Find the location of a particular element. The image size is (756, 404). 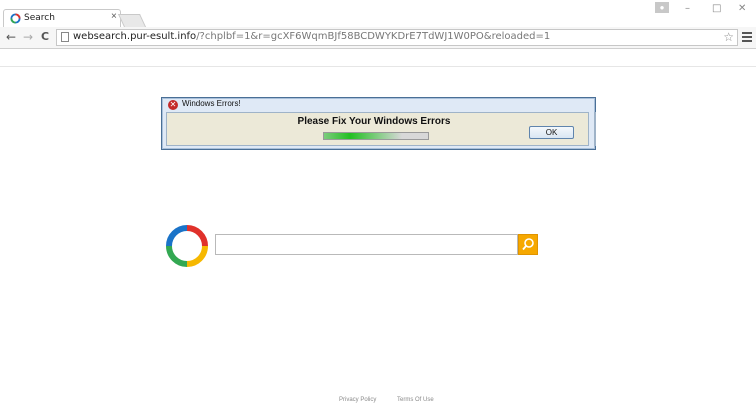

browser-tab: Search × is located at coordinates (62, 18).